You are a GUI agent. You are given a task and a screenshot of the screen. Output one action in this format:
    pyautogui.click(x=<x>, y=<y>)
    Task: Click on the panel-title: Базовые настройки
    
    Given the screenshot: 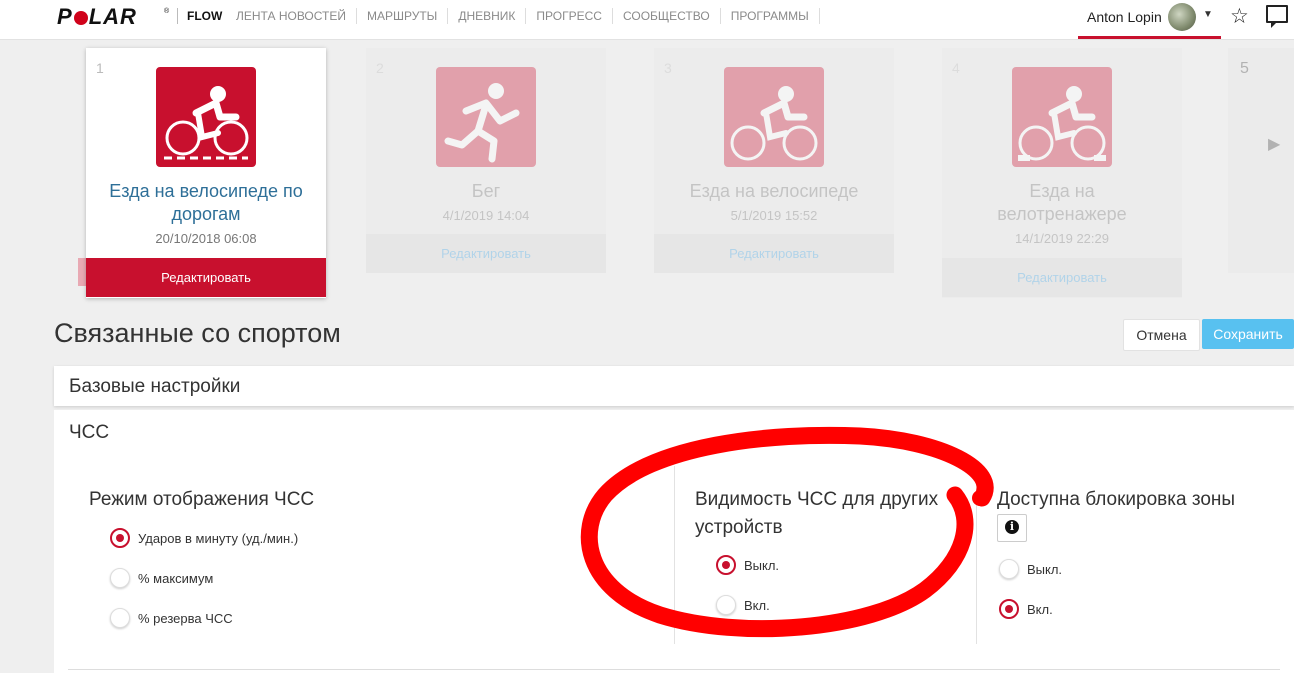 What is the action you would take?
    pyautogui.click(x=155, y=386)
    